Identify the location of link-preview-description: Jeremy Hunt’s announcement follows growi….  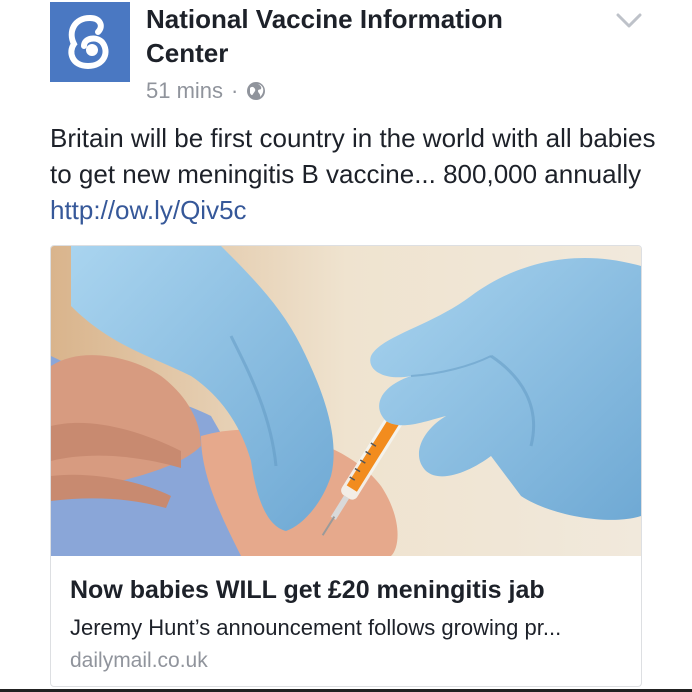
(316, 627).